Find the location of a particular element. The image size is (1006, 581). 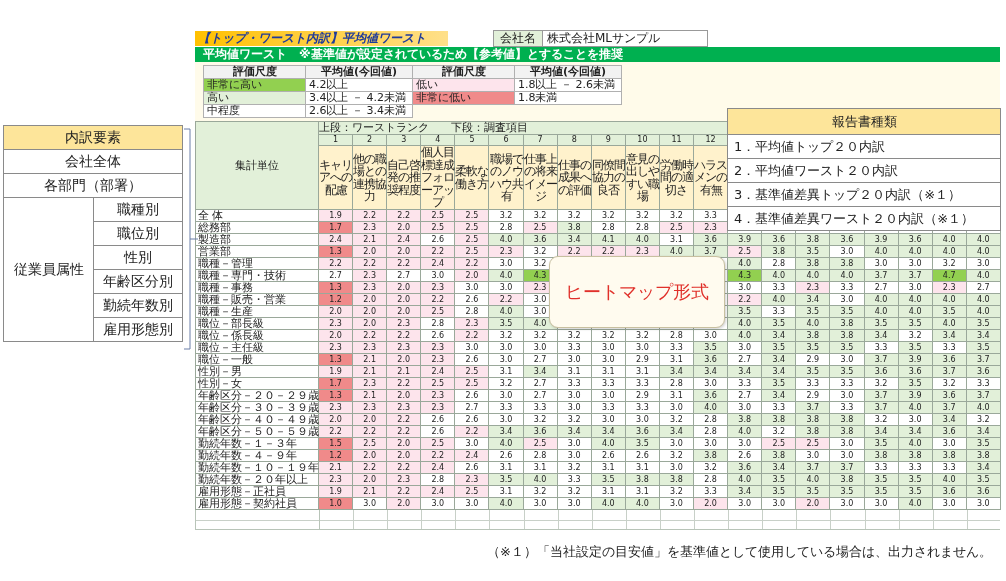

column-header: 他の職場との連携協力 is located at coordinates (370, 177).